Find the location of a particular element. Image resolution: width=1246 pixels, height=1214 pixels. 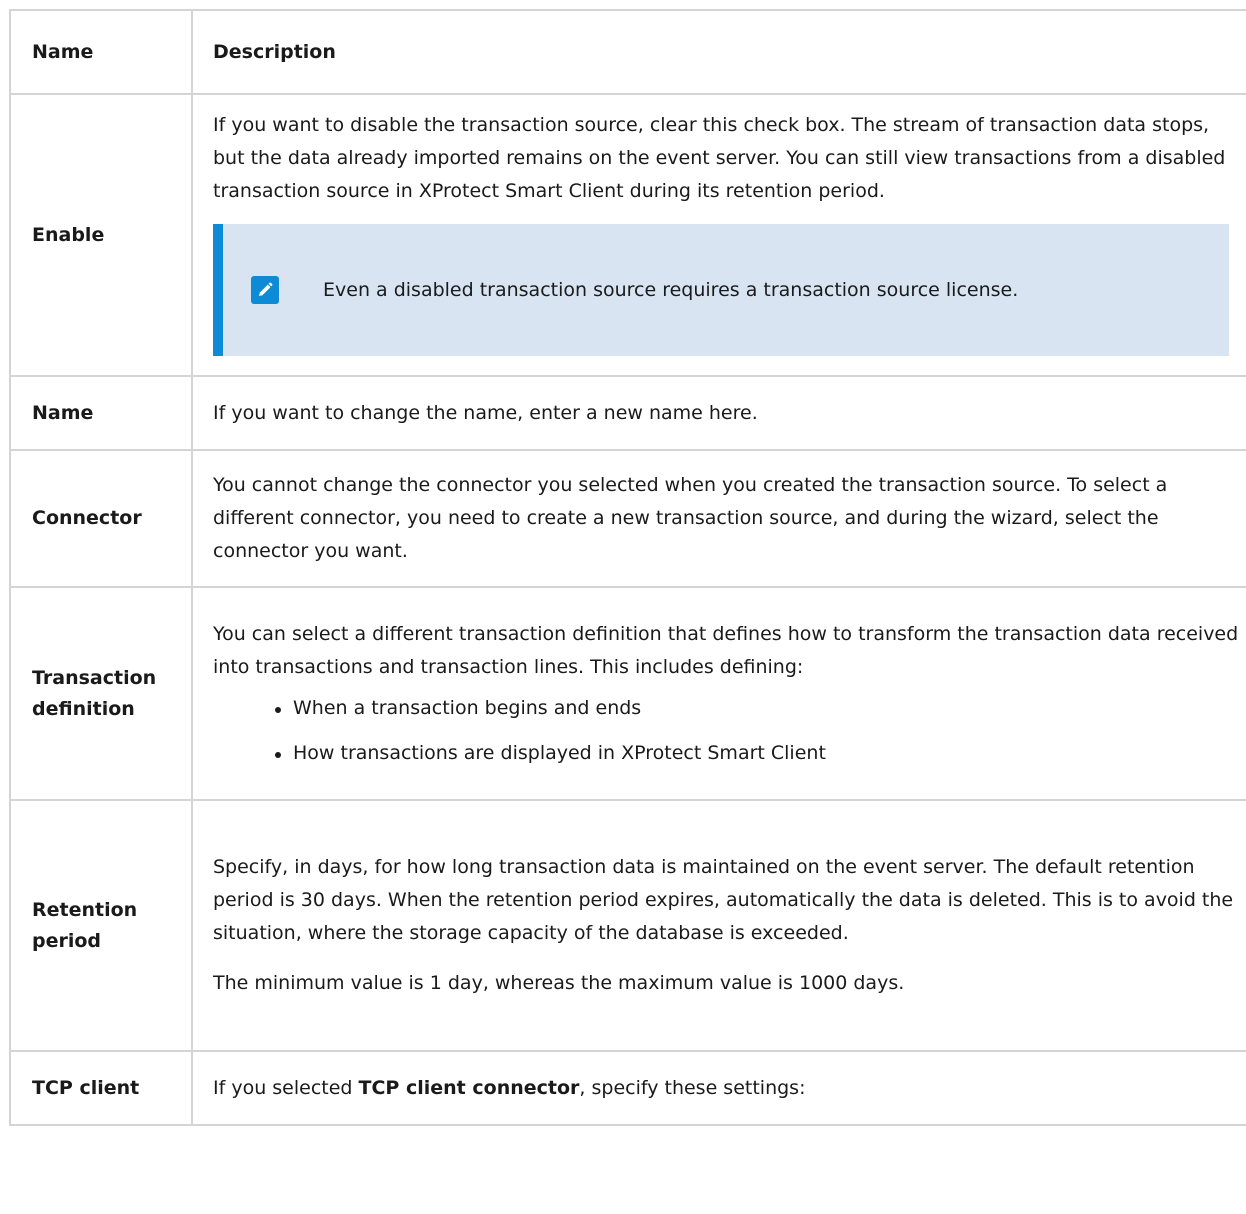

row-name-definition: Transaction definition is located at coordinates (94, 693).